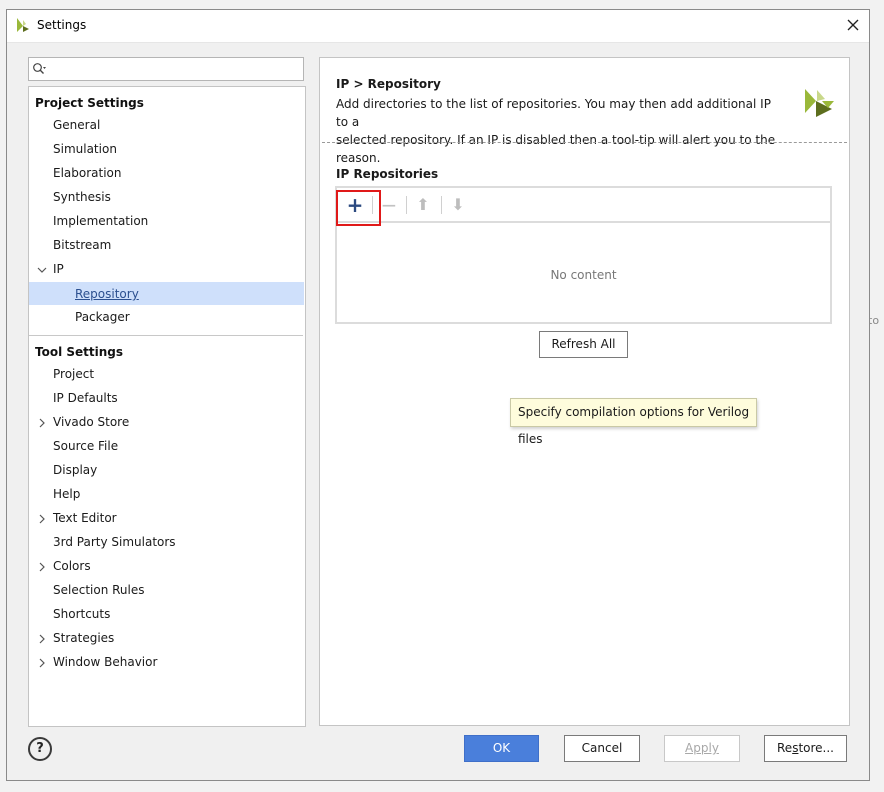 The height and width of the screenshot is (792, 884). Describe the element at coordinates (438, 26) in the screenshot. I see `title-bar: Settings` at that location.